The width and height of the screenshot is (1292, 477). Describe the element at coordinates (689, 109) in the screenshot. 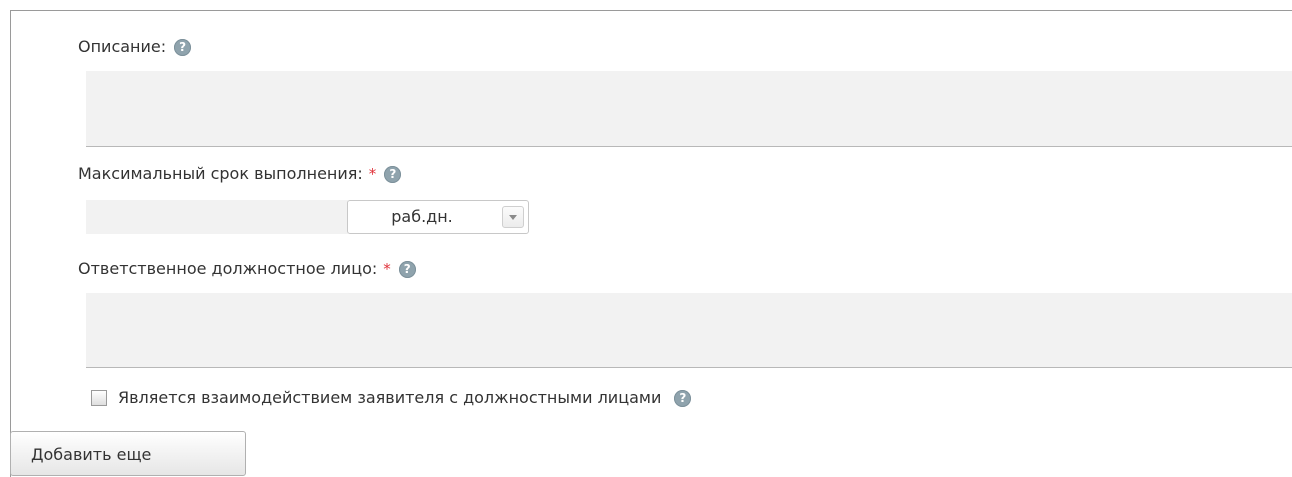

I see `description-textarea` at that location.